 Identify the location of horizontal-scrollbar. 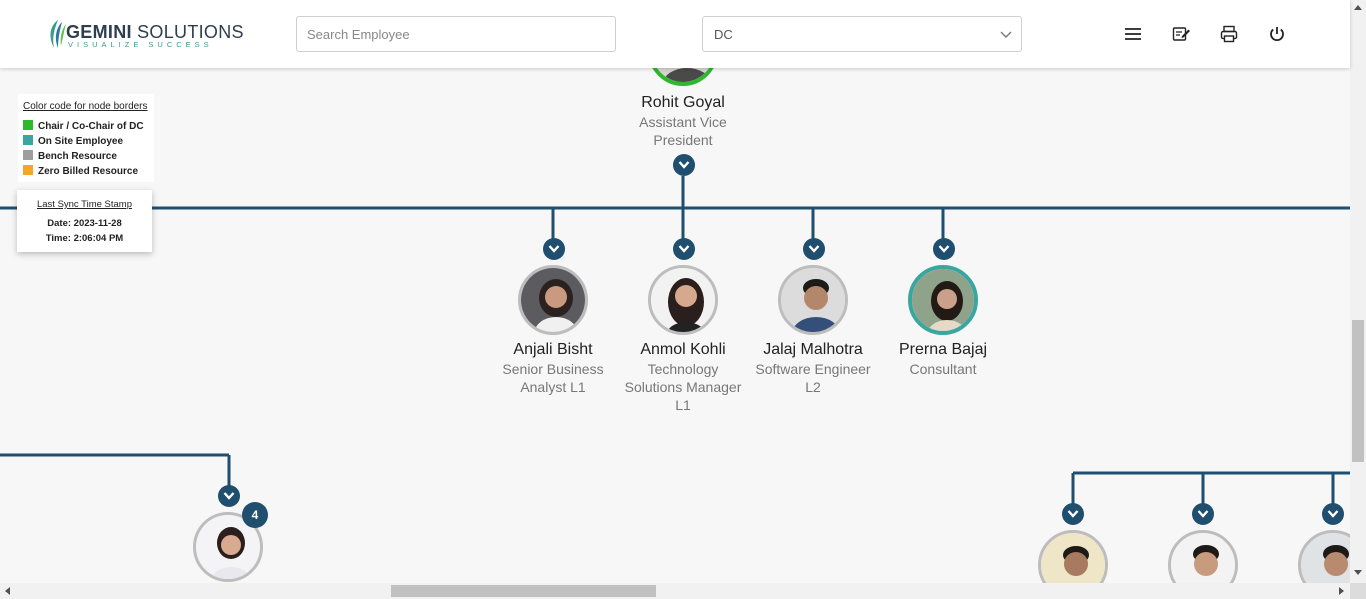
(675, 591).